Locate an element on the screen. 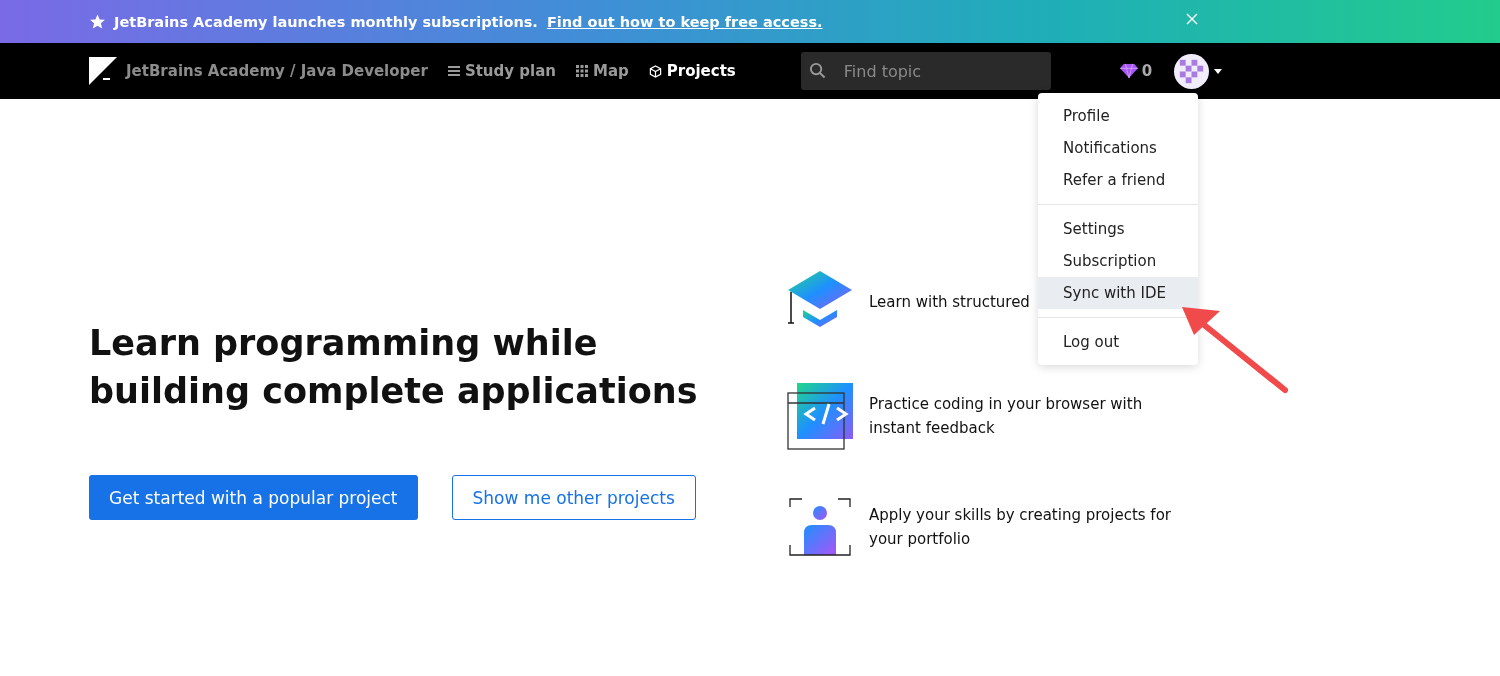 The image size is (1500, 676). feature-text: Apply your skills by creating projects for your portfolio is located at coordinates (1020, 527).